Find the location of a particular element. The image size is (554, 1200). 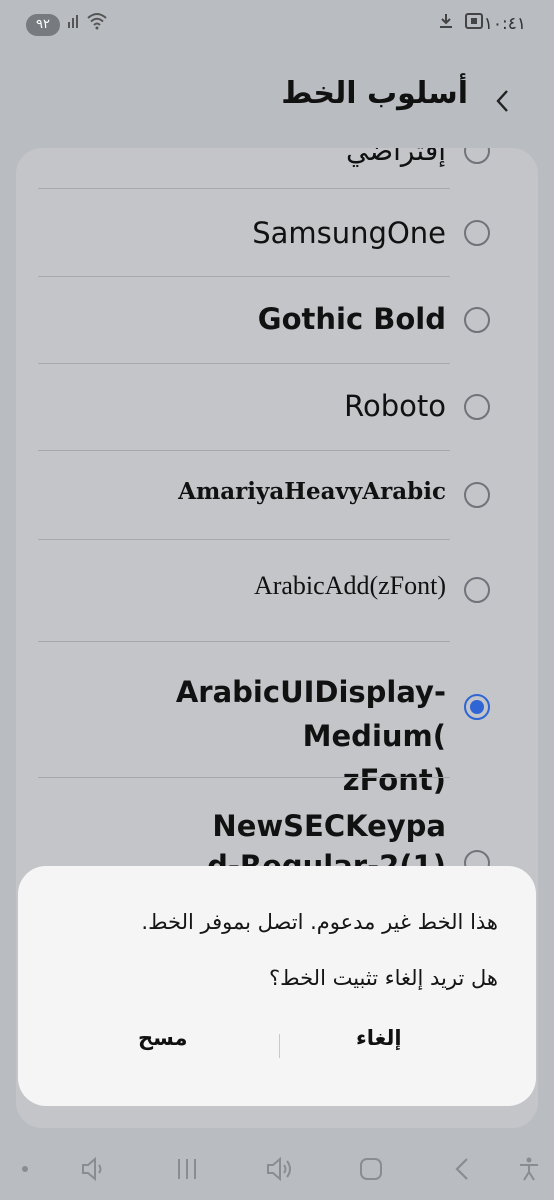

screenshot-icon is located at coordinates (474, 23).